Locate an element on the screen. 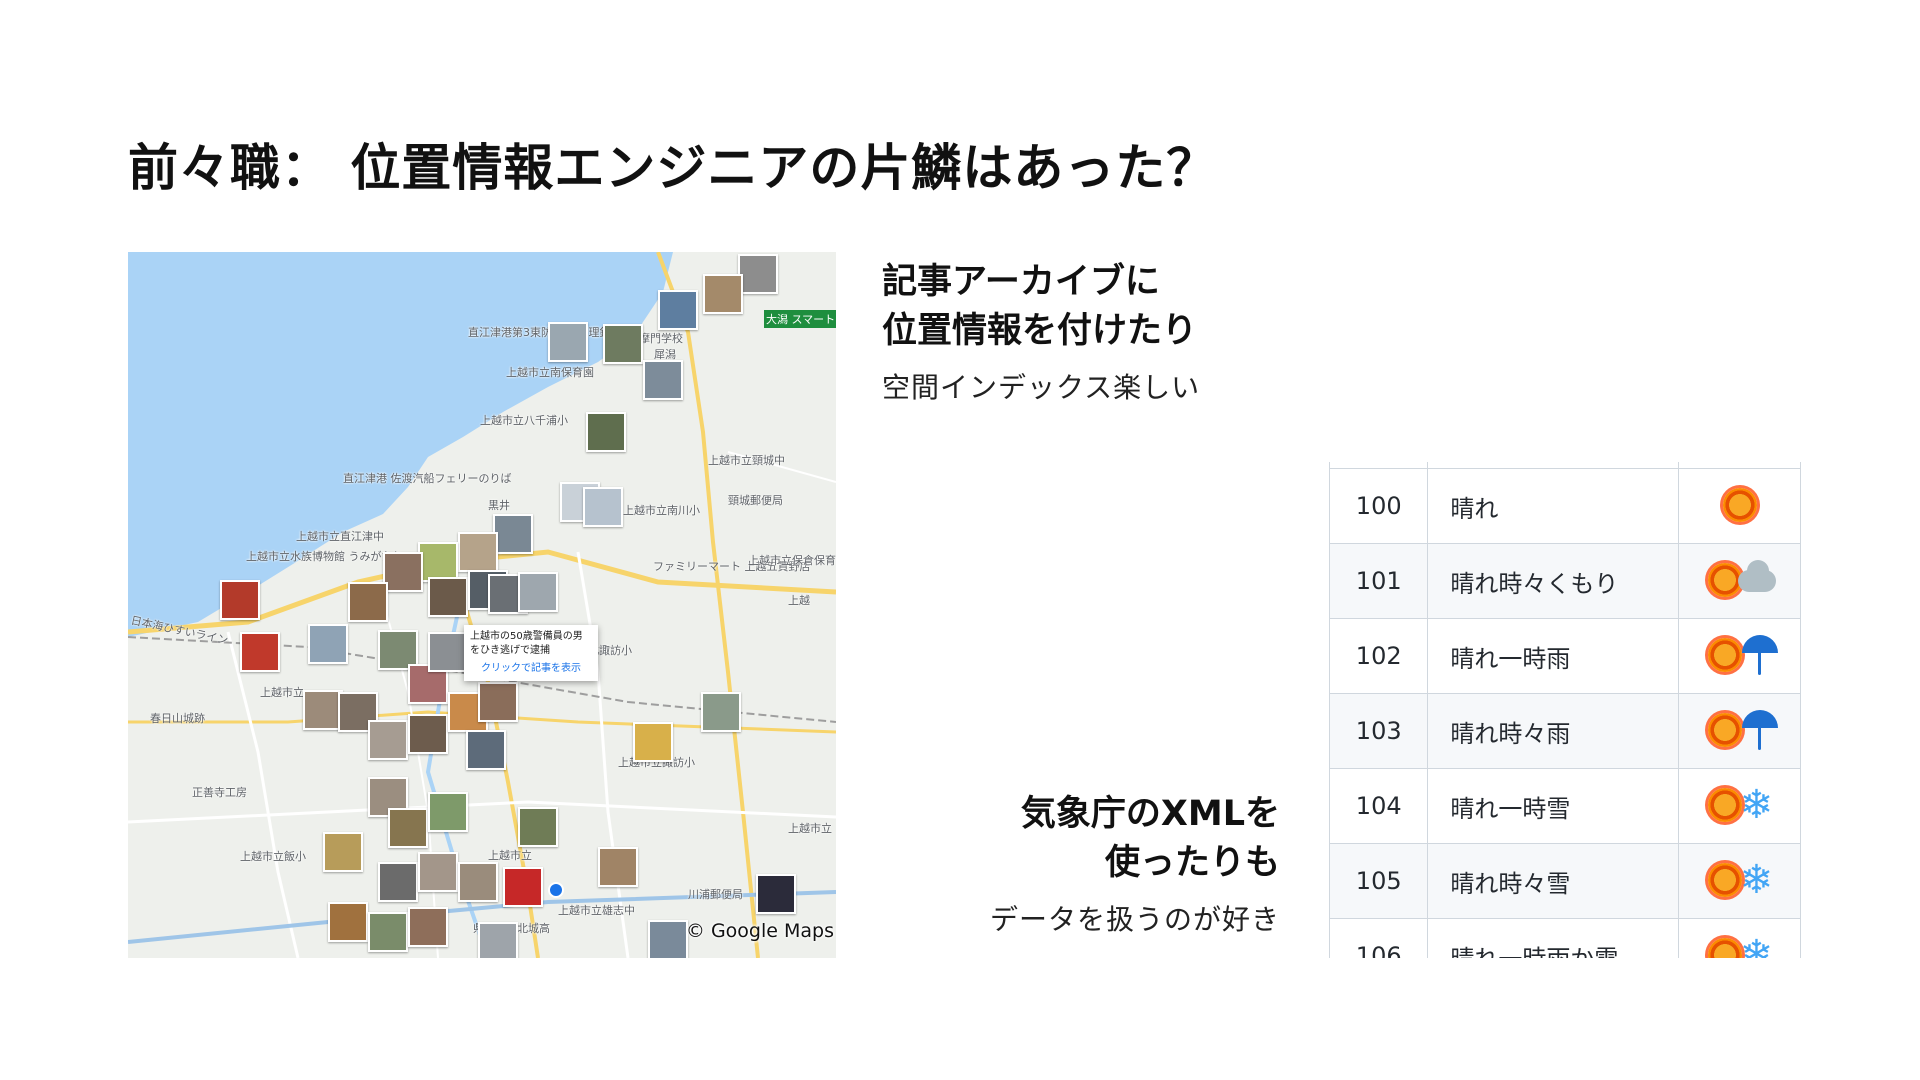  table-row: 105 晴れ時々雪 ❄ is located at coordinates (1565, 881).